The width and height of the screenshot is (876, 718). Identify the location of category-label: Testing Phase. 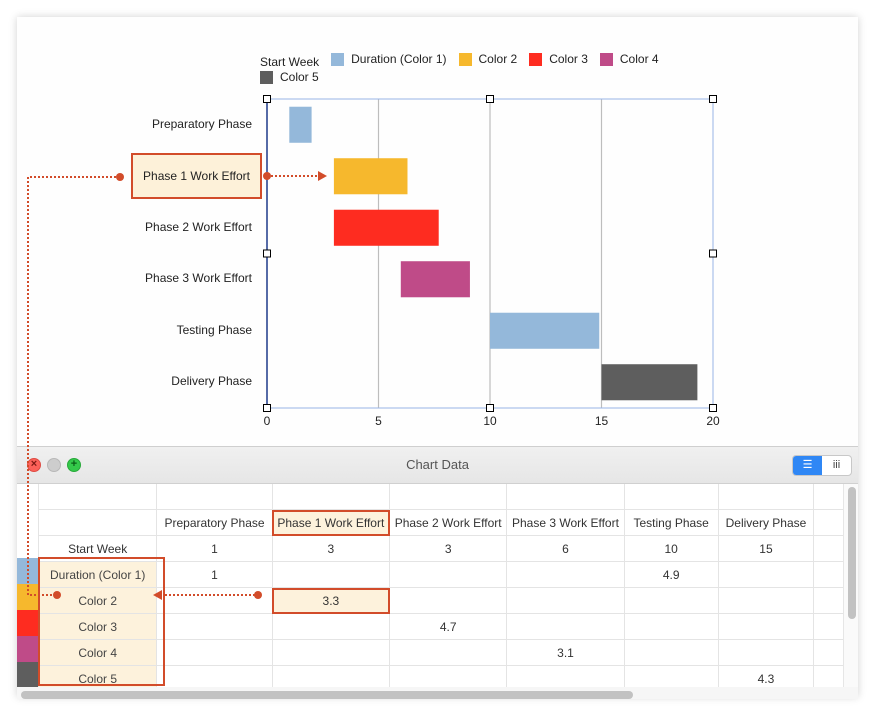
(214, 330).